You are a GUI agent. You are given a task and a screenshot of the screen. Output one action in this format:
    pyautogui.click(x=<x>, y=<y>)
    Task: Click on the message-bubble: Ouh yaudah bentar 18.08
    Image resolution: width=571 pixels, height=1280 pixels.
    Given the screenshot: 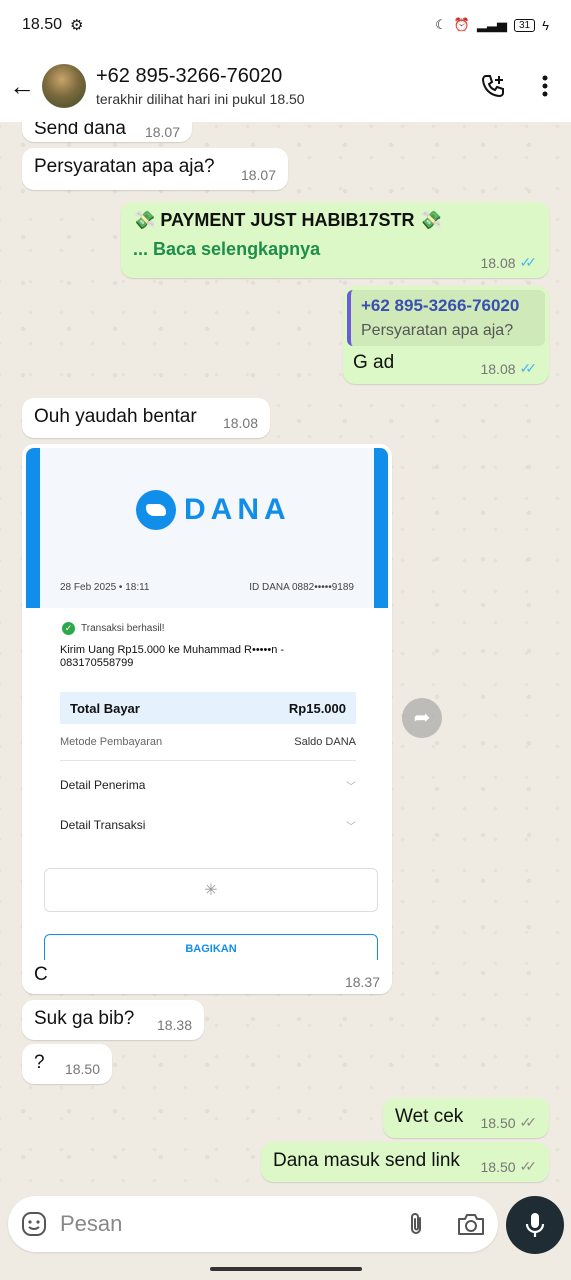 What is the action you would take?
    pyautogui.click(x=146, y=418)
    